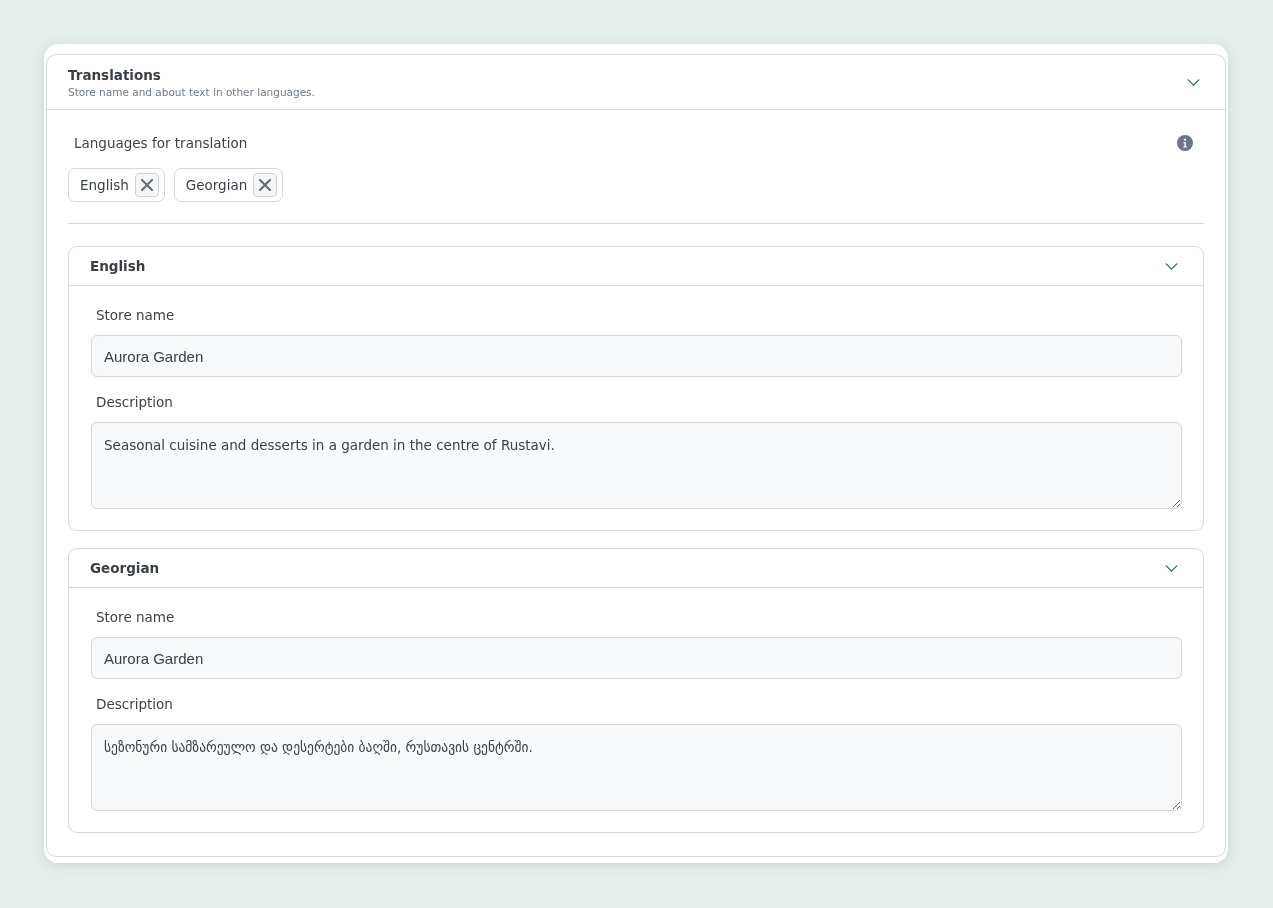  Describe the element at coordinates (1185, 143) in the screenshot. I see `info-icon` at that location.